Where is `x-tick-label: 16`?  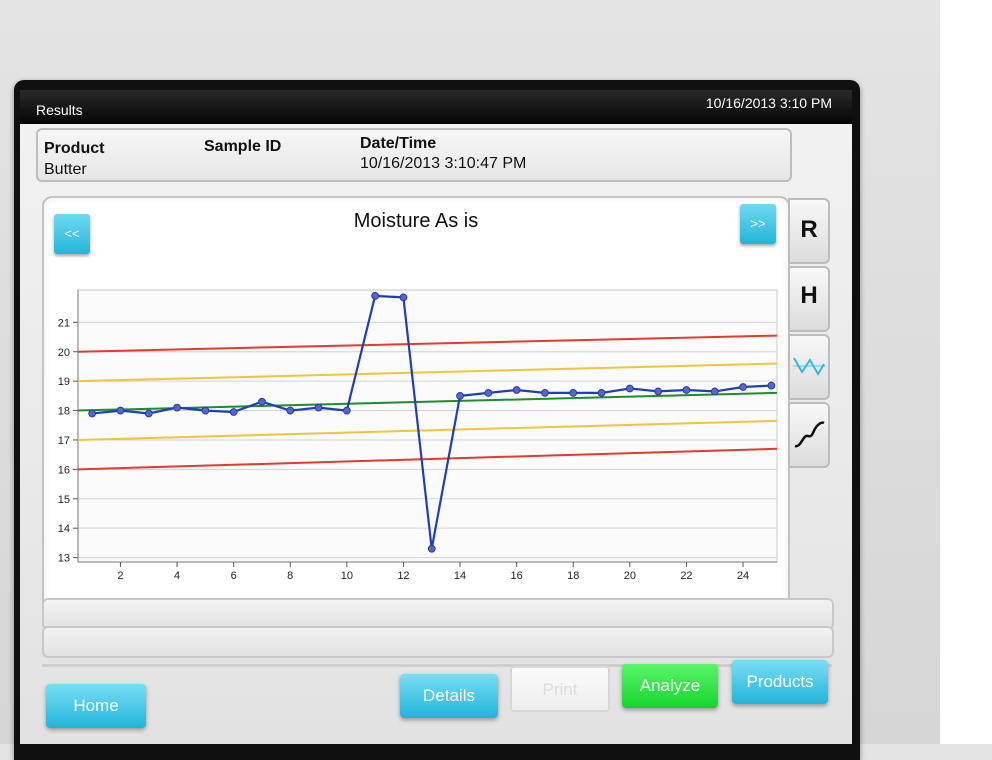 x-tick-label: 16 is located at coordinates (517, 576).